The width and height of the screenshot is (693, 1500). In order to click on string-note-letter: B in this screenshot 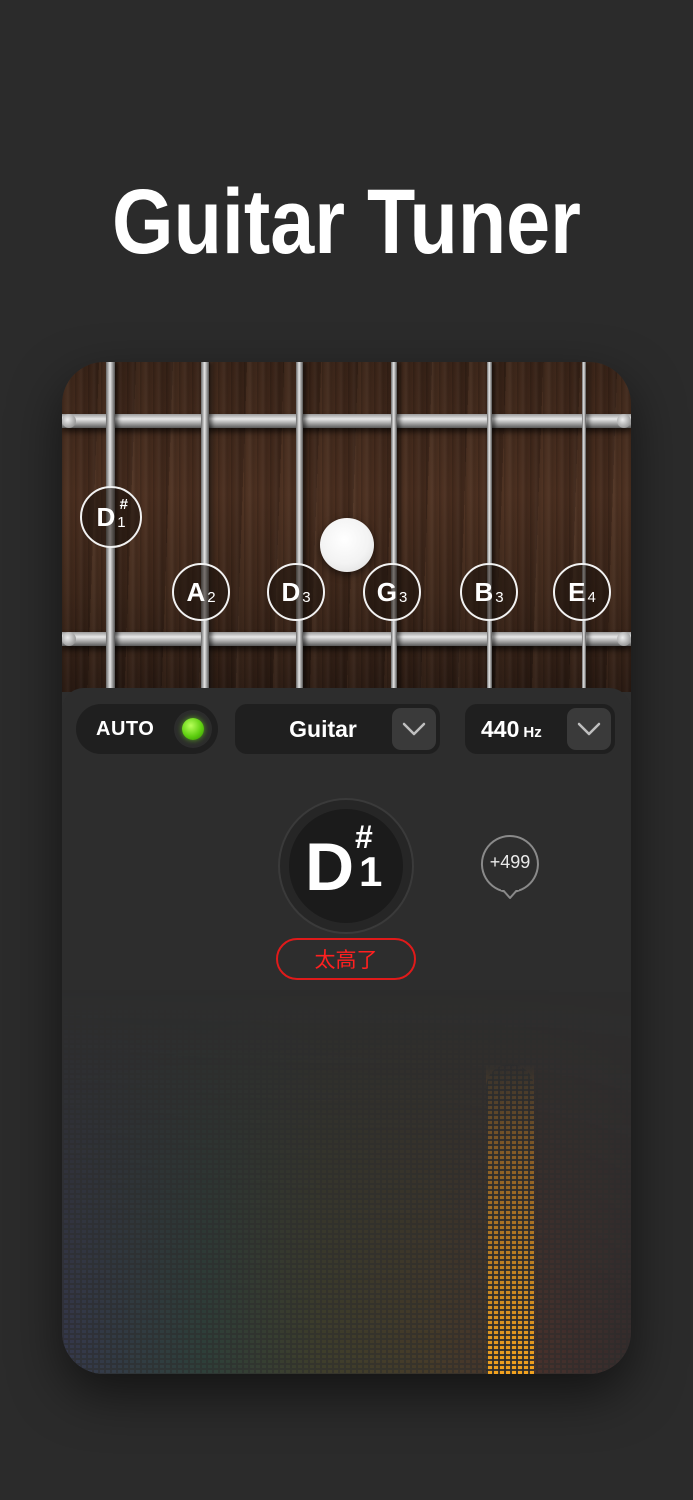, I will do `click(484, 592)`.